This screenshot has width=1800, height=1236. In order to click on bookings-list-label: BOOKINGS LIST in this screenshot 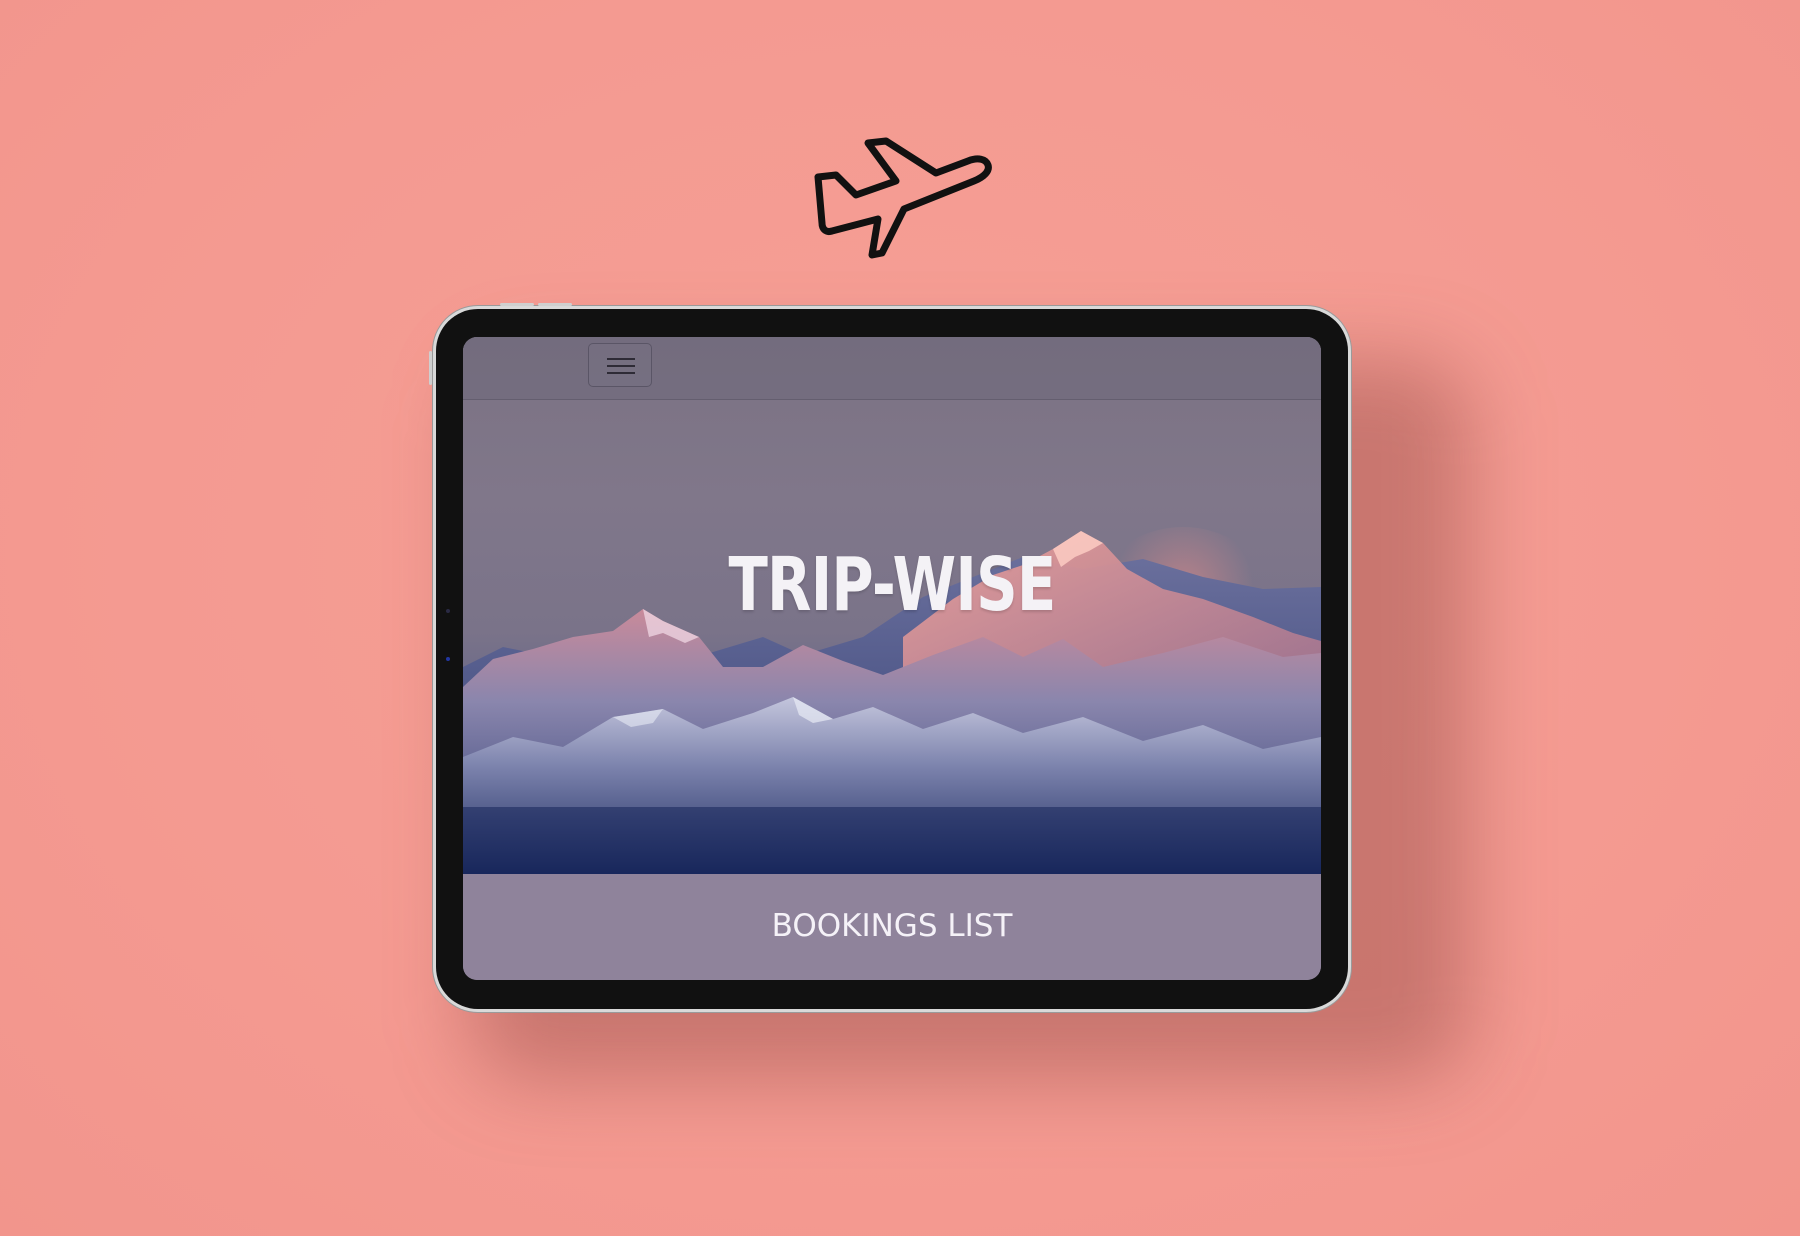, I will do `click(892, 926)`.